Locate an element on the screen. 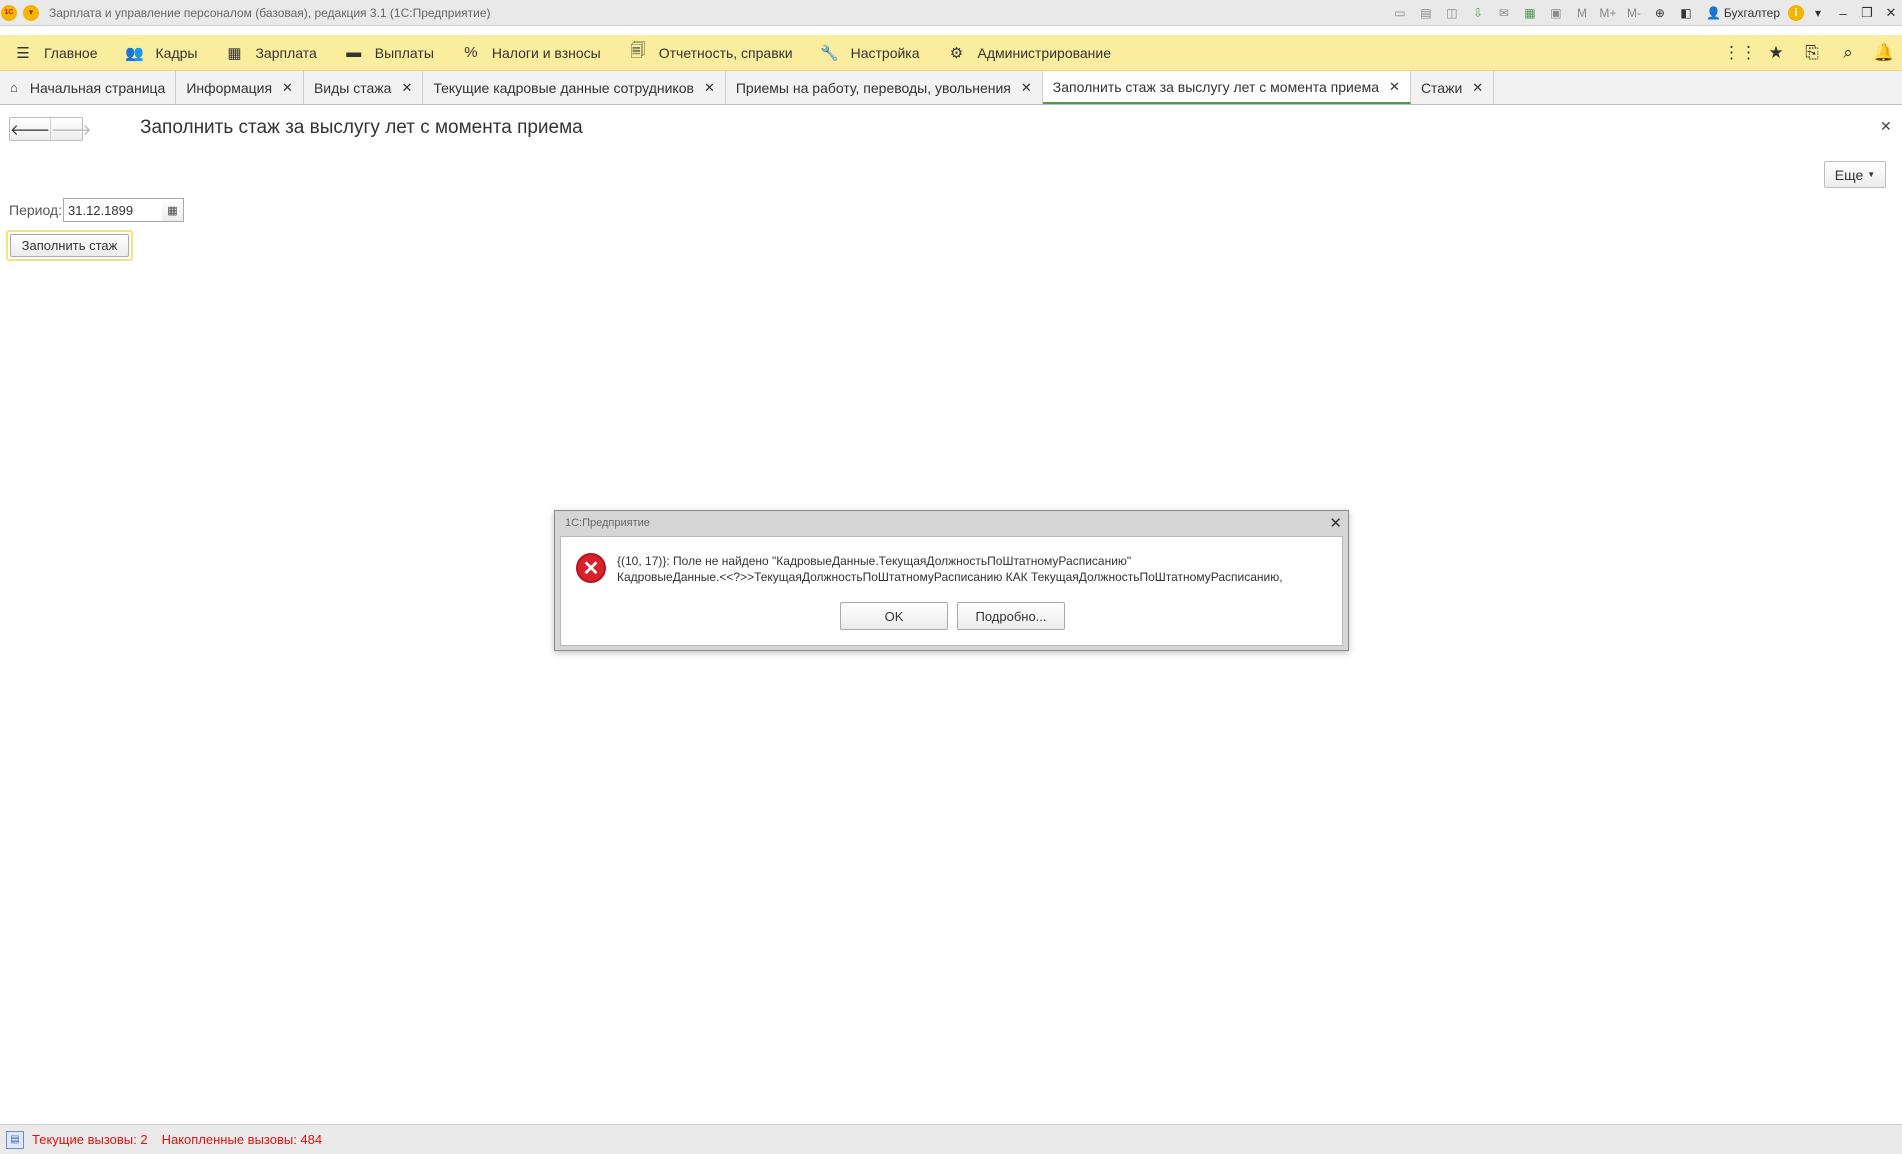 The width and height of the screenshot is (1902, 1154). tab-seniorities: Стажи ✕ is located at coordinates (1453, 87).